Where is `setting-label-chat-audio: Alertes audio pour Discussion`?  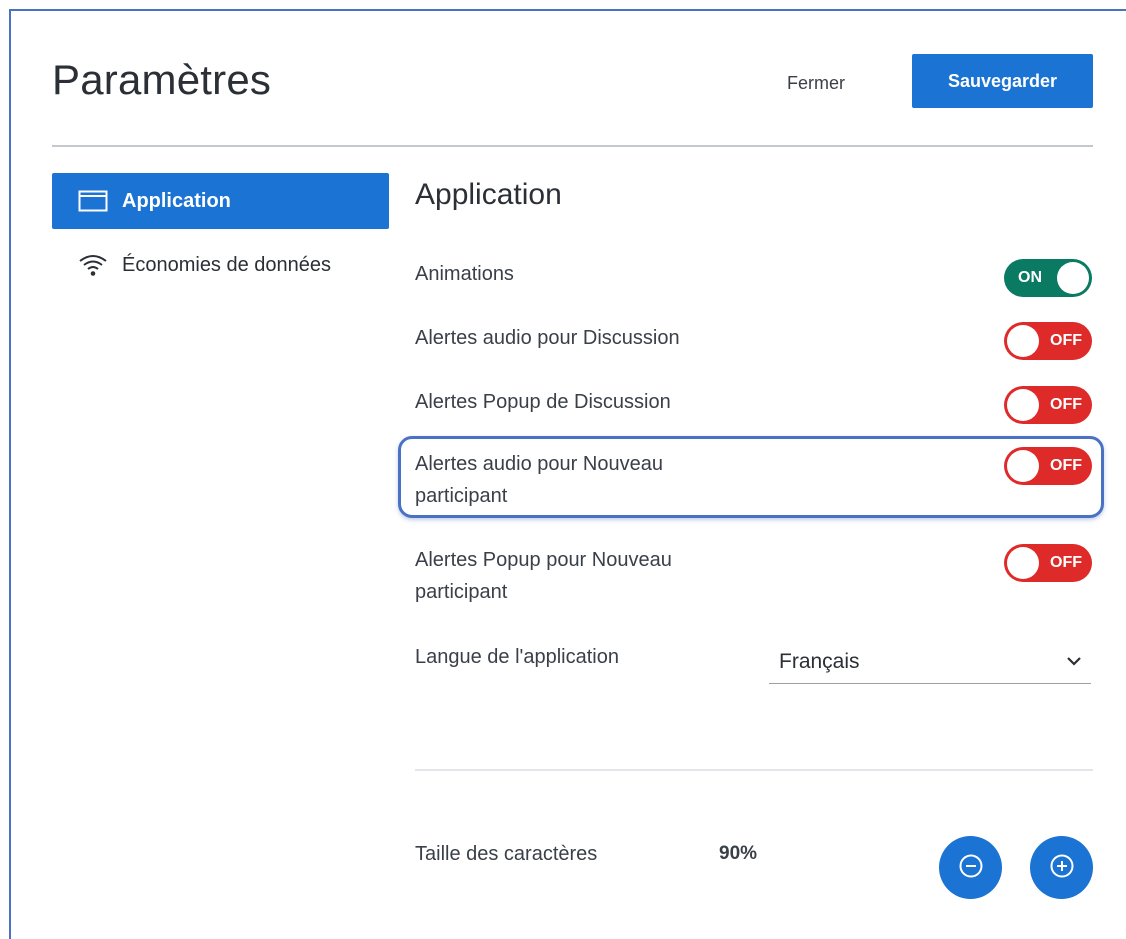
setting-label-chat-audio: Alertes audio pour Discussion is located at coordinates (547, 338).